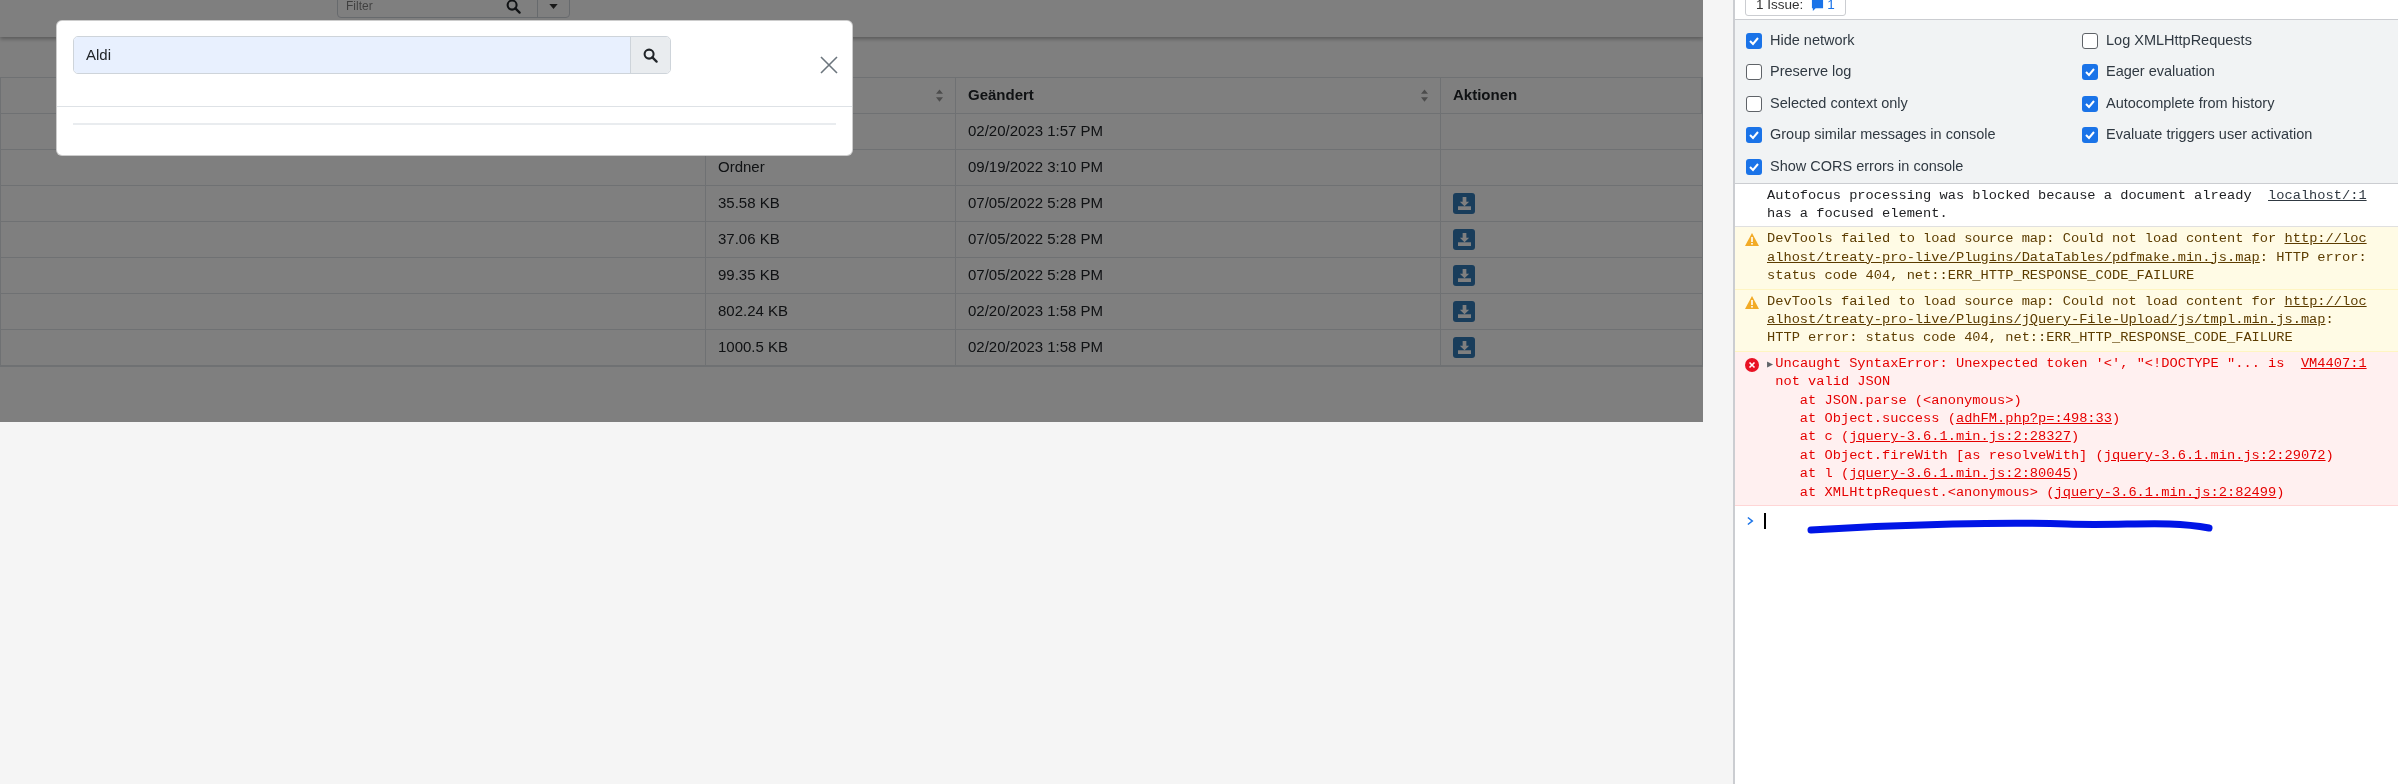 Image resolution: width=2398 pixels, height=784 pixels. I want to click on table-row: 1000.5 KB 02/20/2023 1:58 PM, so click(851, 348).